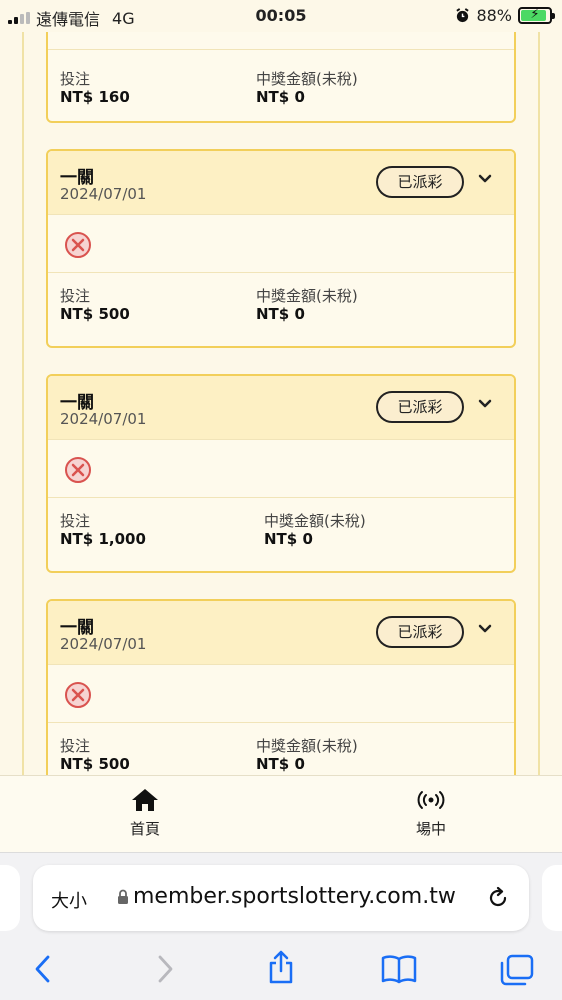  I want to click on back-icon, so click(43, 969).